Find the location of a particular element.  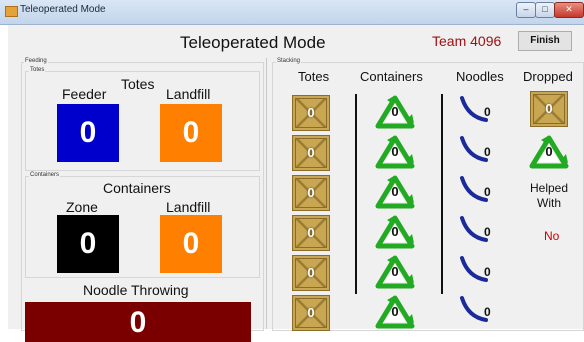

containers-subgroup-label: Containers is located at coordinates (45, 175).